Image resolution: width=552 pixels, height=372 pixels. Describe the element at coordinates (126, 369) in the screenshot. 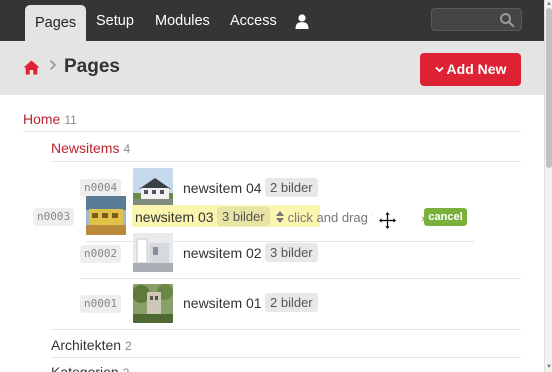

I see `child-count: 3` at that location.